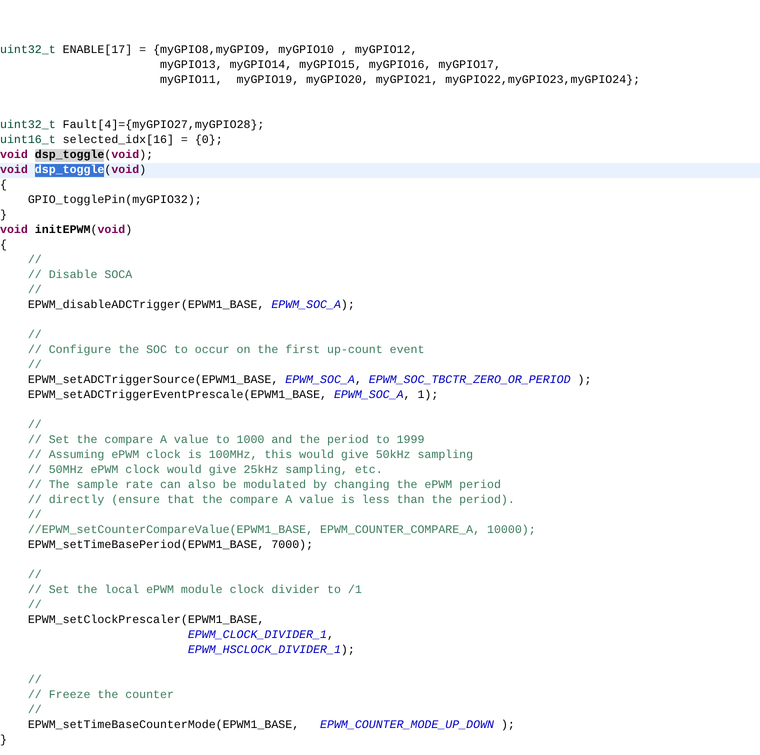 This screenshot has height=755, width=760. Describe the element at coordinates (194, 590) in the screenshot. I see `code-line: // Set the local ePWM module clock divider to /1` at that location.